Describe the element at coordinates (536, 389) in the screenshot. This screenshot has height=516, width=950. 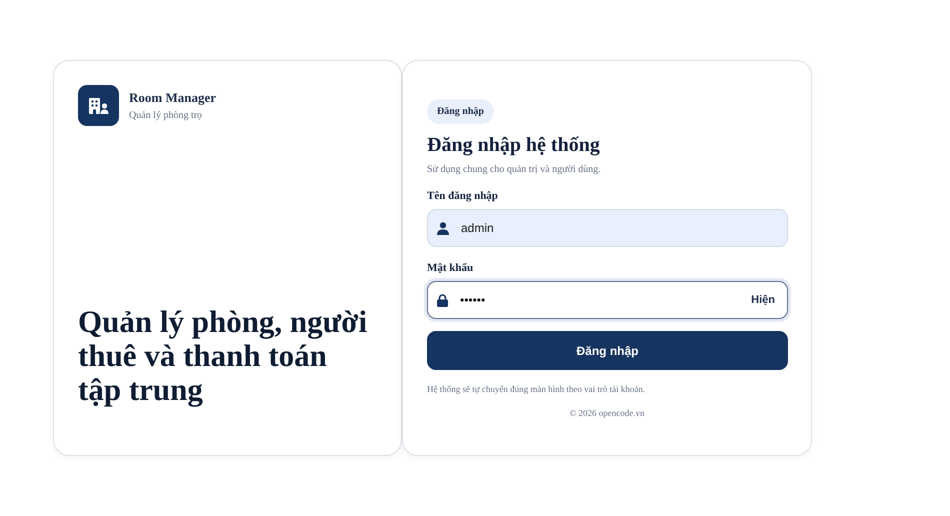
I see `info-note: Hệ thống sẽ tự chuyển đúng màn hình theo vai trò tài khoản.` at that location.